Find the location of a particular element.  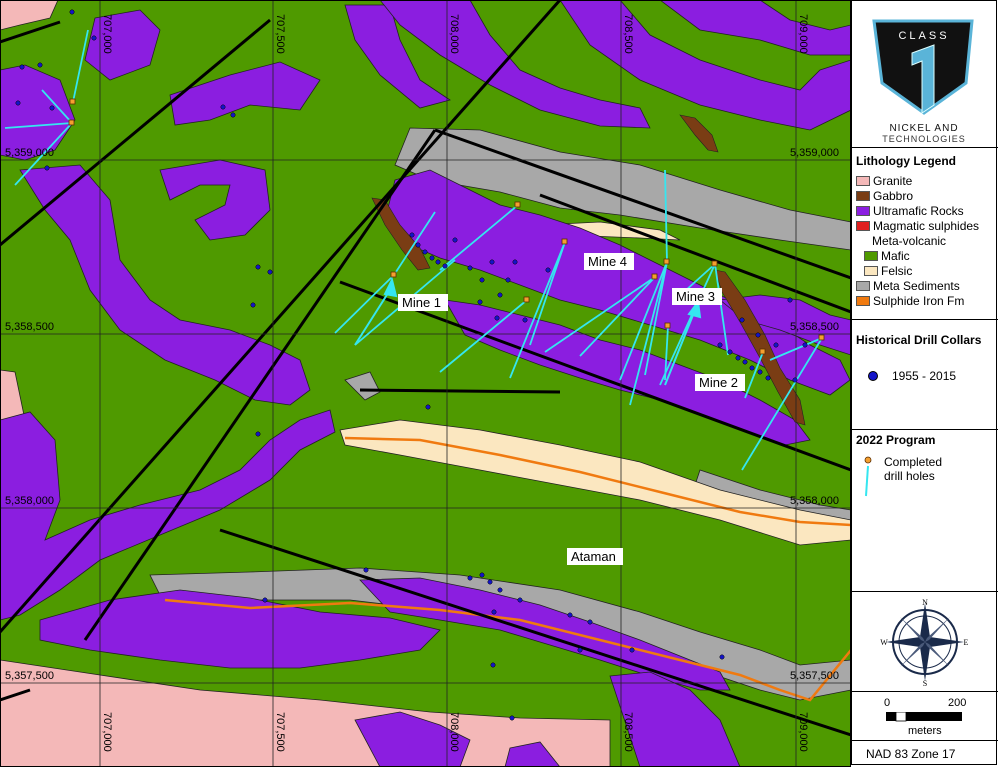

scale-zero: 0 is located at coordinates (887, 703).